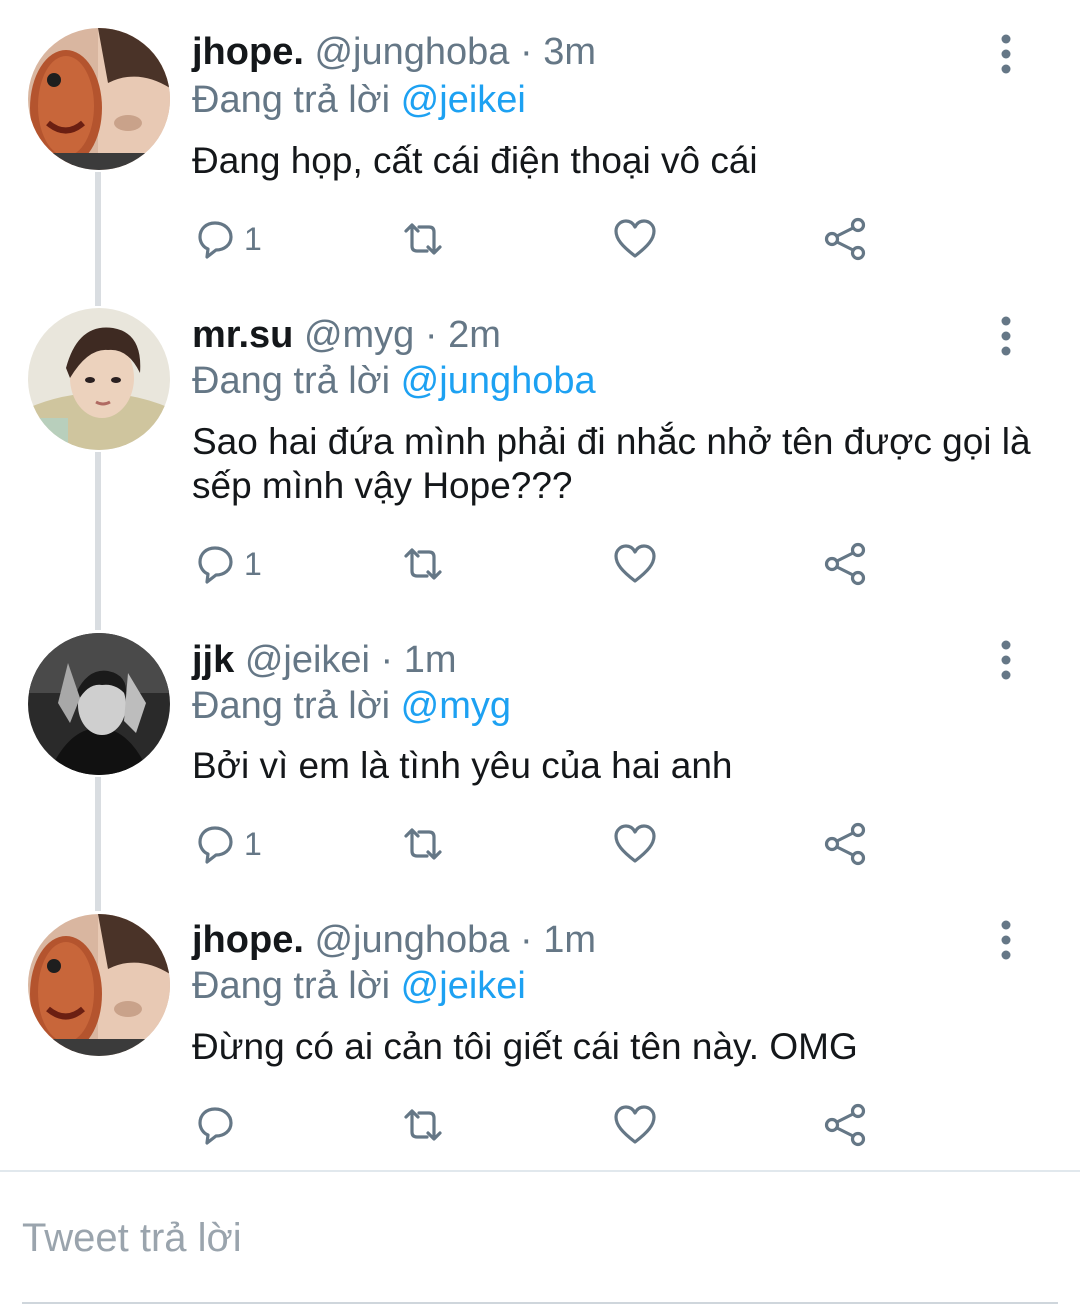  I want to click on heart-icon, so click(635, 1124).